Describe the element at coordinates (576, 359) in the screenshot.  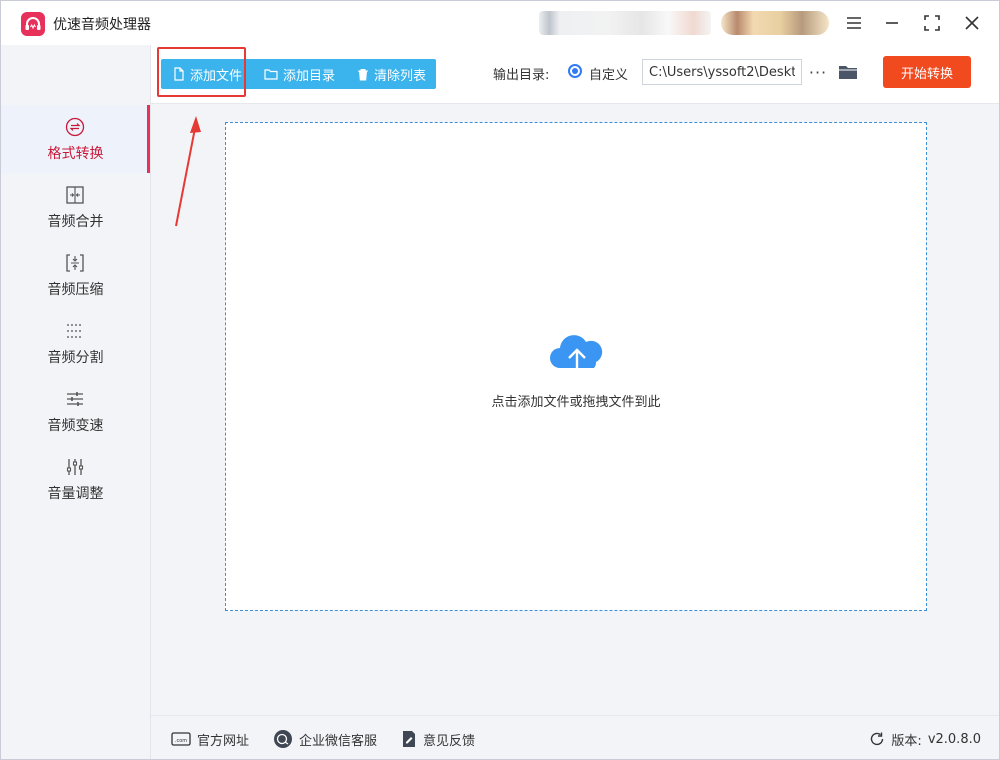
I see `cloud-upload-icon` at that location.